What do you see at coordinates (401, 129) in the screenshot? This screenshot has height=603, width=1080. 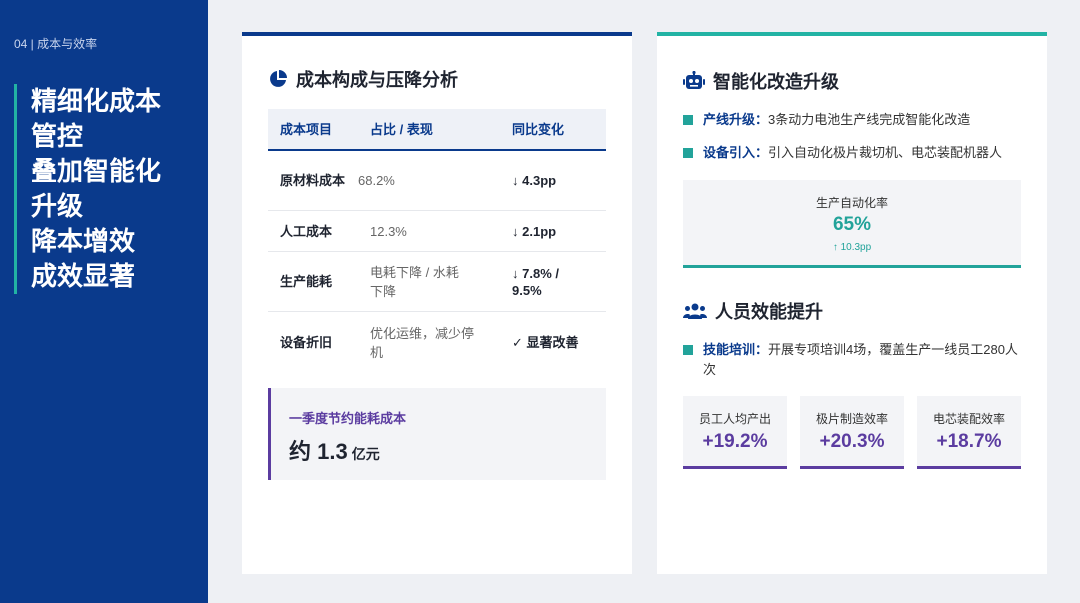 I see `header-cell: 占比 / 表现` at bounding box center [401, 129].